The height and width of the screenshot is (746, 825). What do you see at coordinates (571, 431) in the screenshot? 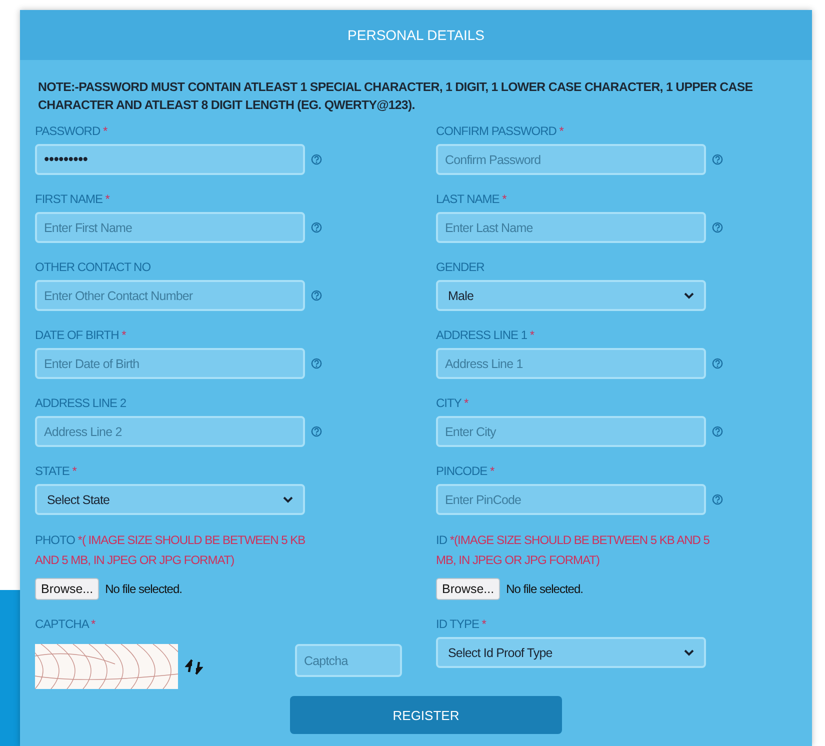
I see `text-field: Enter City` at bounding box center [571, 431].